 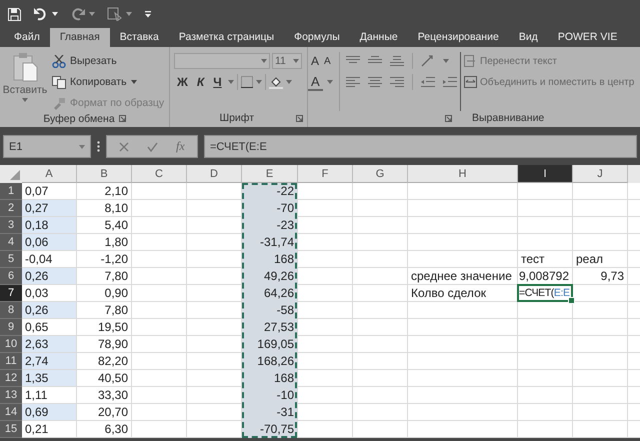 What do you see at coordinates (11, 242) in the screenshot?
I see `row-header: 4` at bounding box center [11, 242].